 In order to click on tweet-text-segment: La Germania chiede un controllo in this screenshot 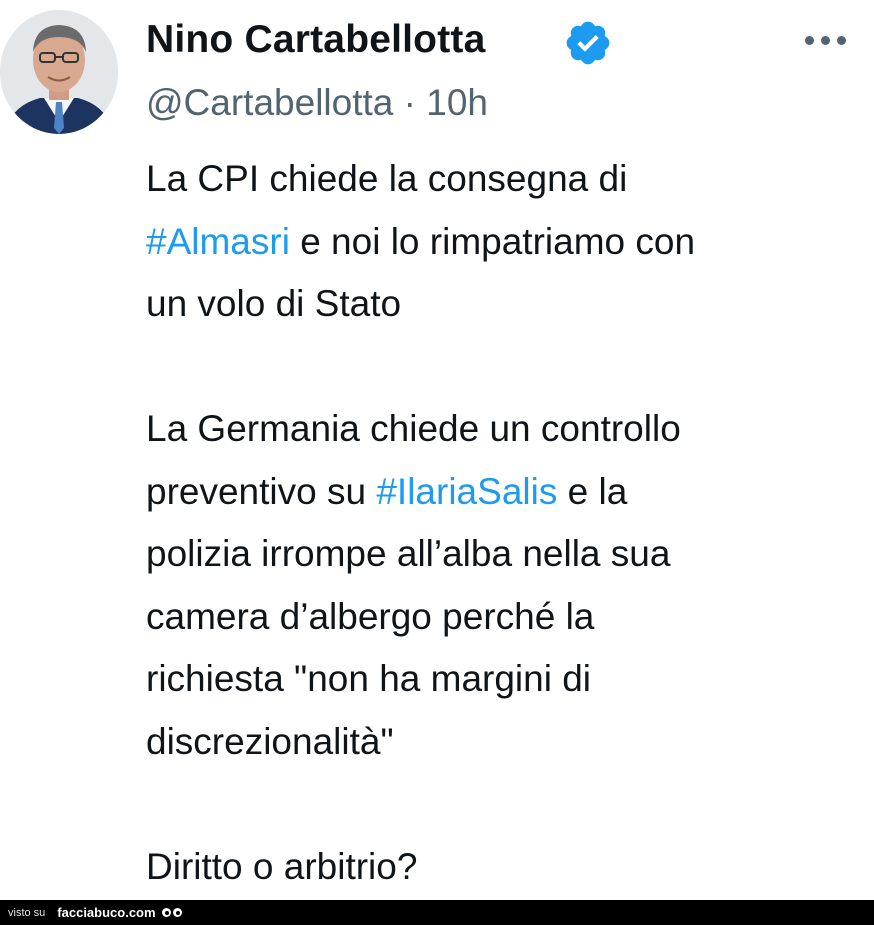, I will do `click(413, 428)`.